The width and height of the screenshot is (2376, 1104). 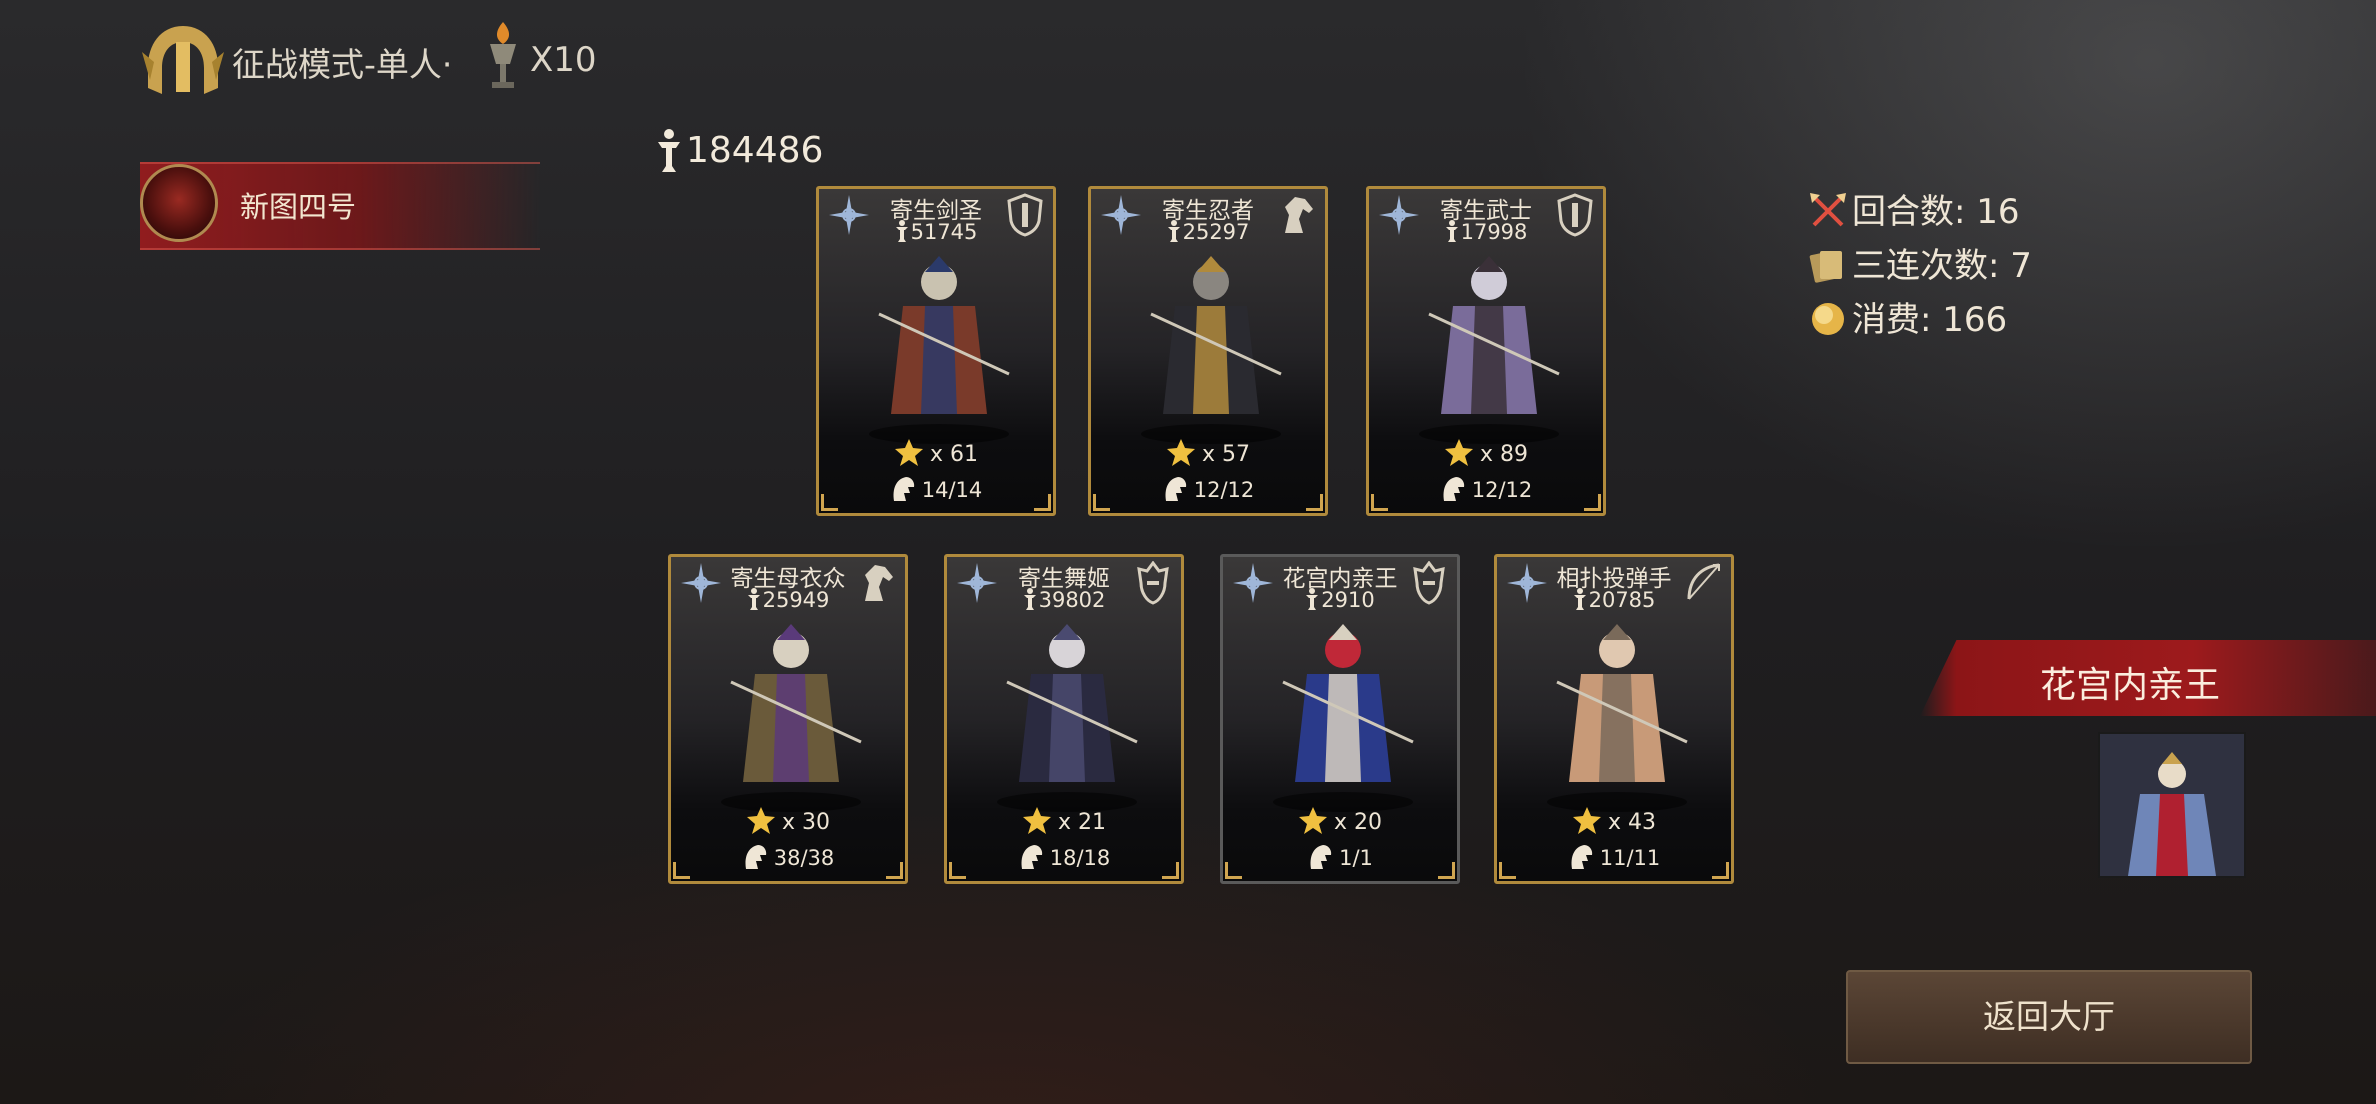 I want to click on unit-power-row: 39802, so click(x=1064, y=599).